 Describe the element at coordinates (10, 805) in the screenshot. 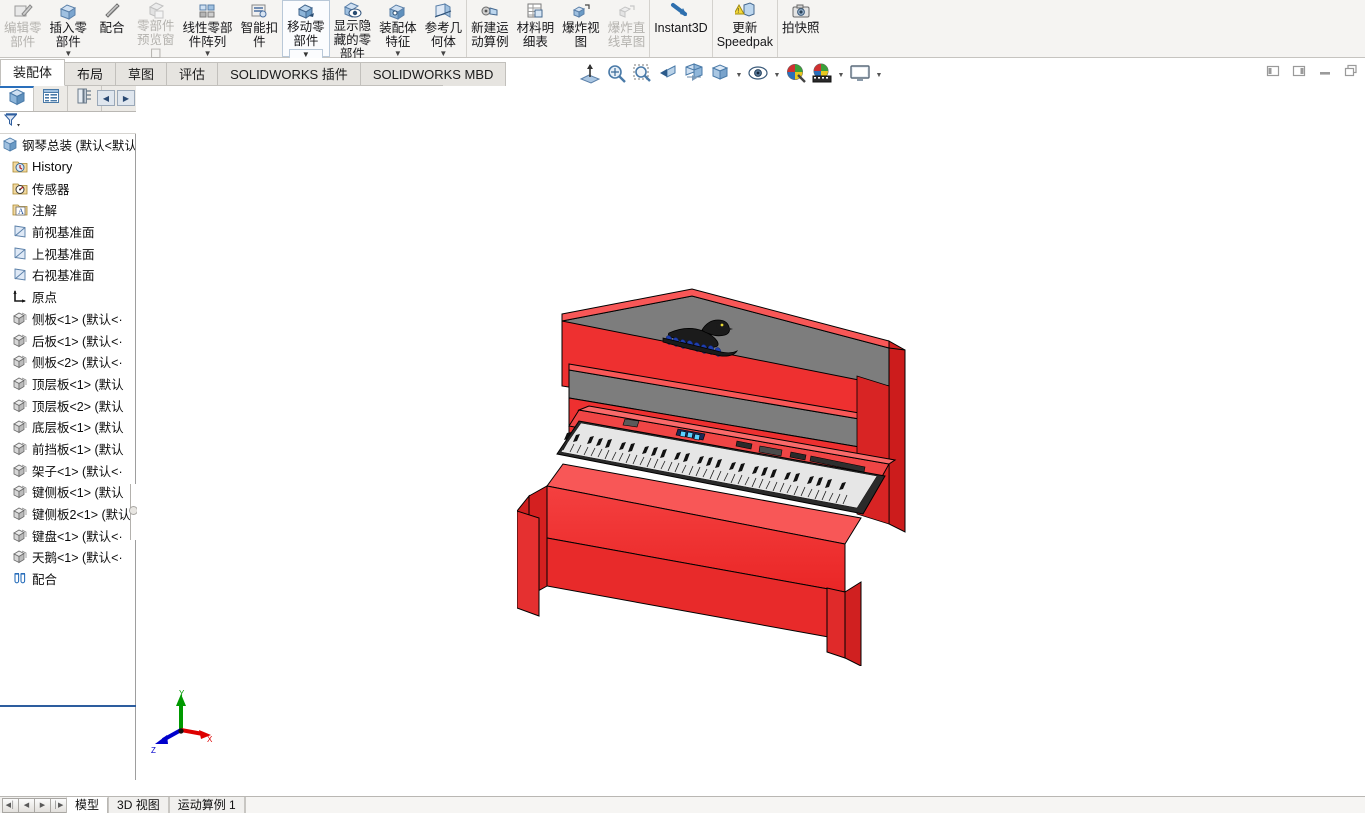

I see `first-icon: ◀│` at that location.